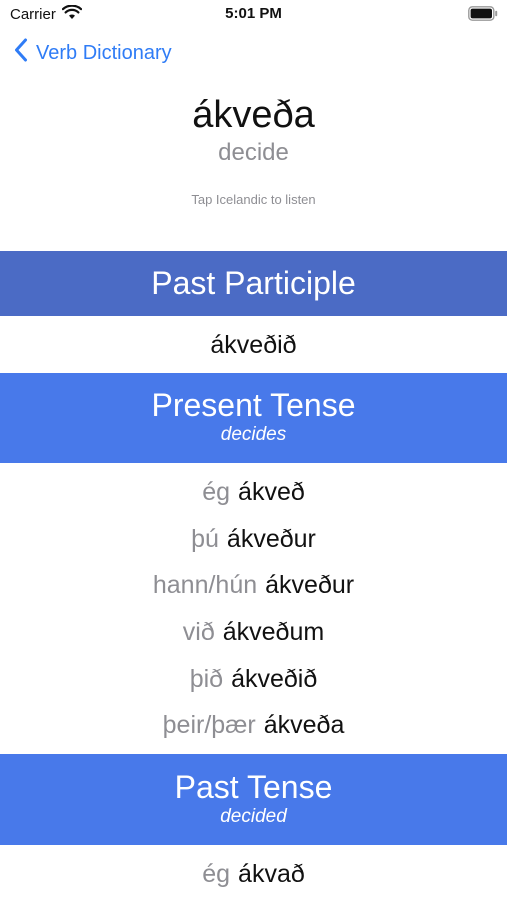 The image size is (507, 900). I want to click on past-tense-subtitle: decided, so click(253, 816).